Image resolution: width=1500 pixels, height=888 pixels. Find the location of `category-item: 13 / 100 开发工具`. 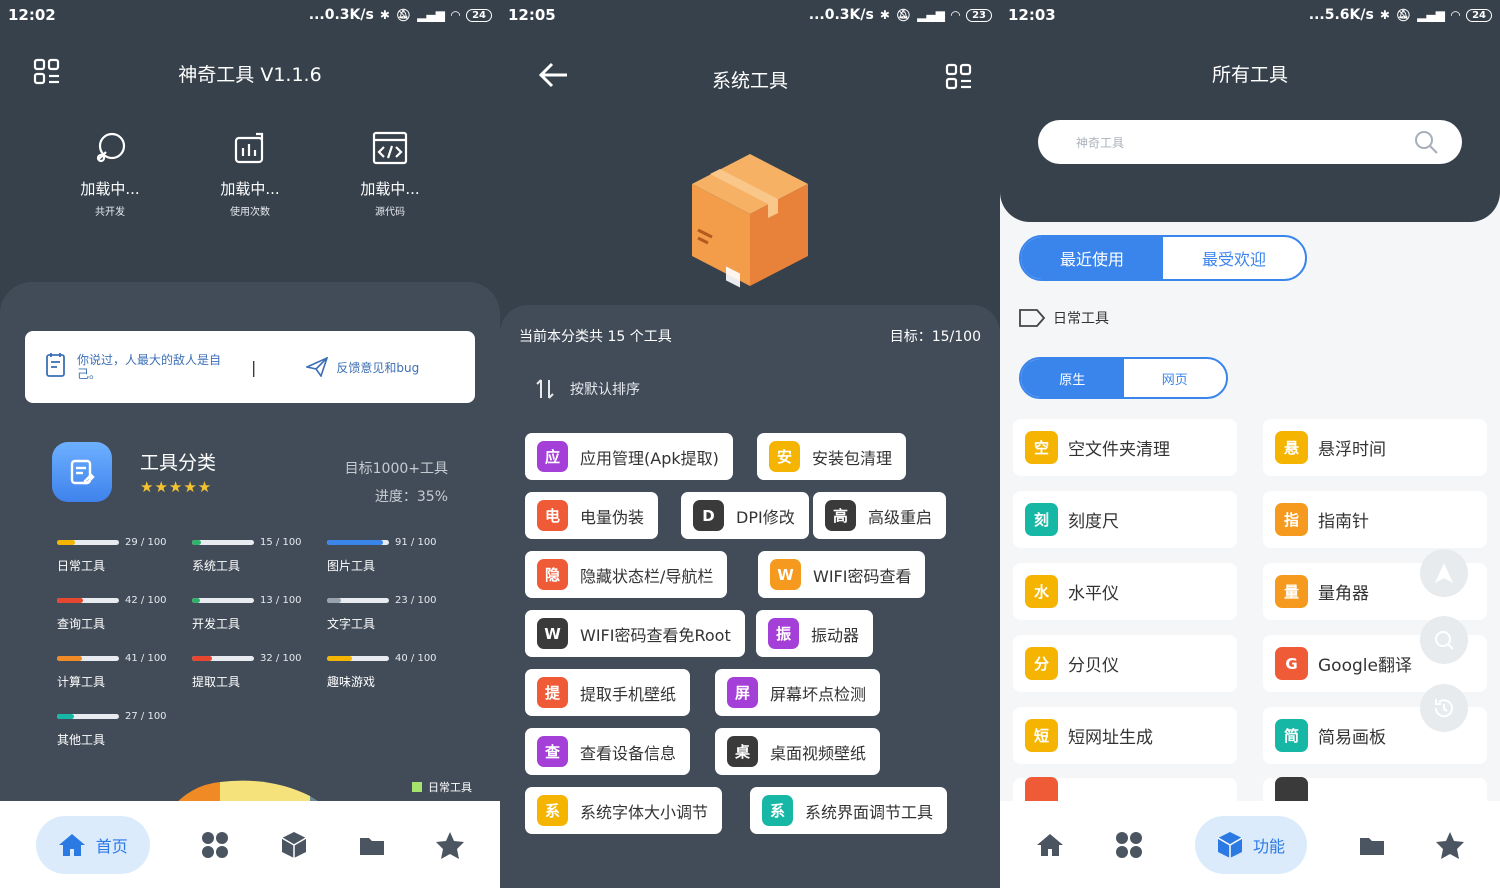

category-item: 13 / 100 开发工具 is located at coordinates (254, 611).